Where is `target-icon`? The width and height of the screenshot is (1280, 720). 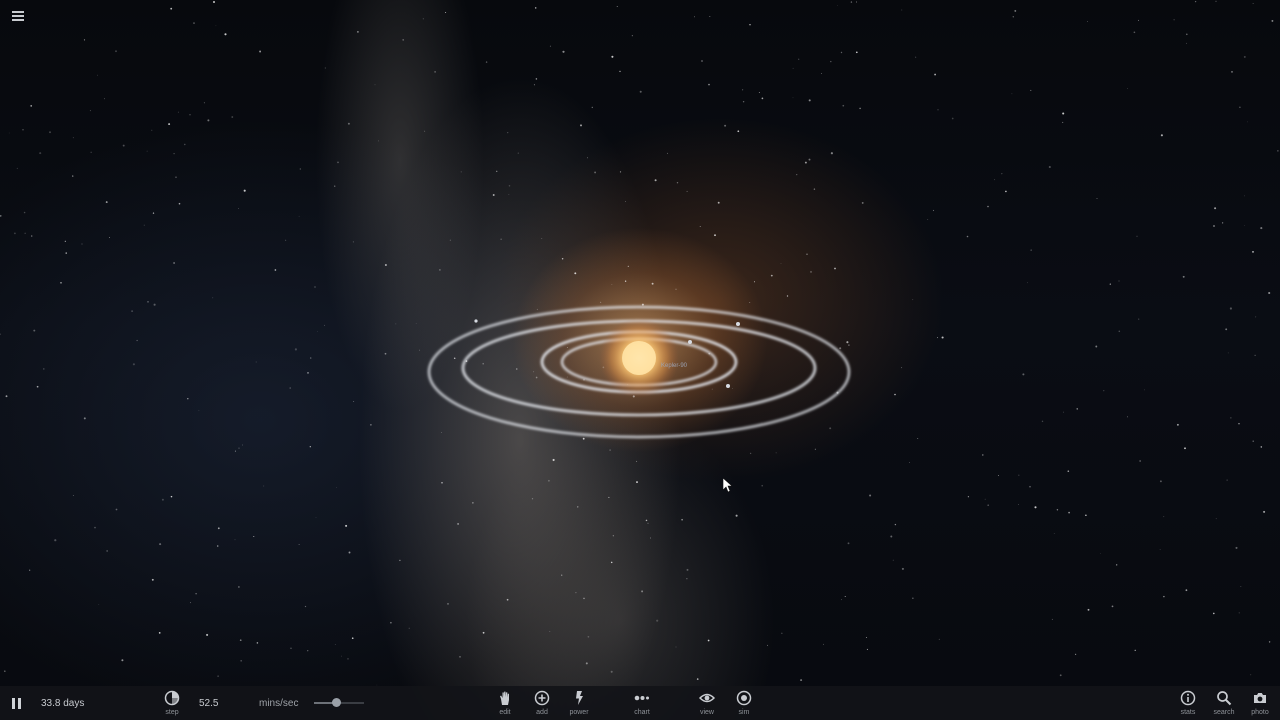
target-icon is located at coordinates (744, 698).